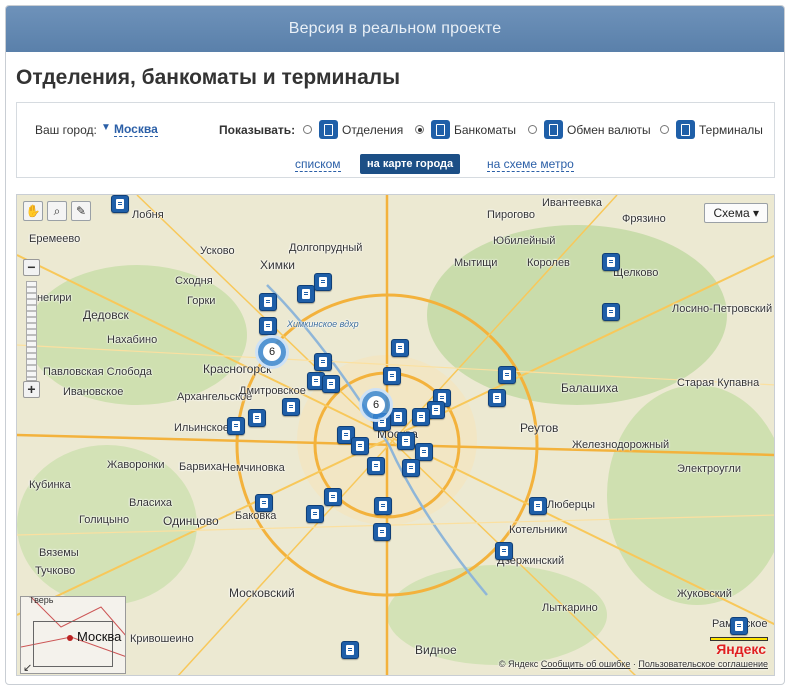  I want to click on banner-text: Версия в реальном проекте, so click(395, 28).